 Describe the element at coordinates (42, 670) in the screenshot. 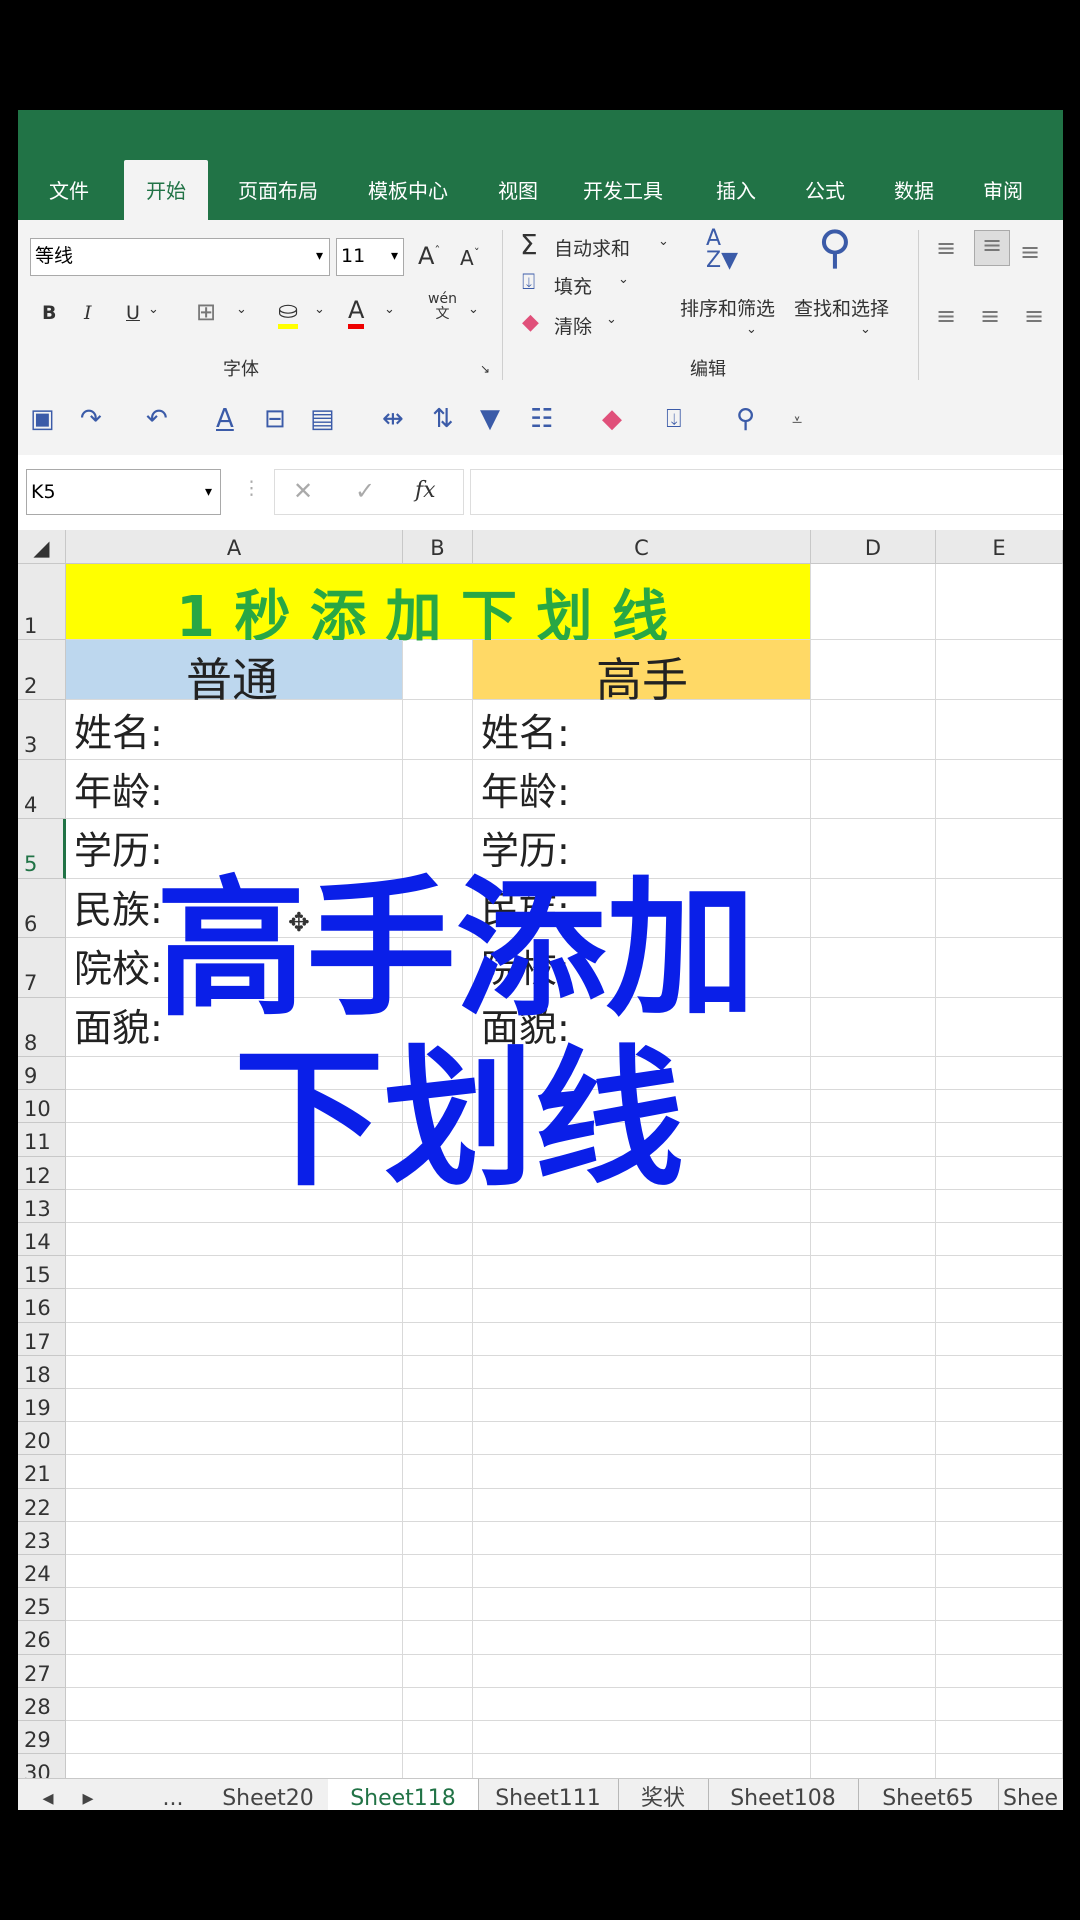

I see `row-header: 2` at that location.